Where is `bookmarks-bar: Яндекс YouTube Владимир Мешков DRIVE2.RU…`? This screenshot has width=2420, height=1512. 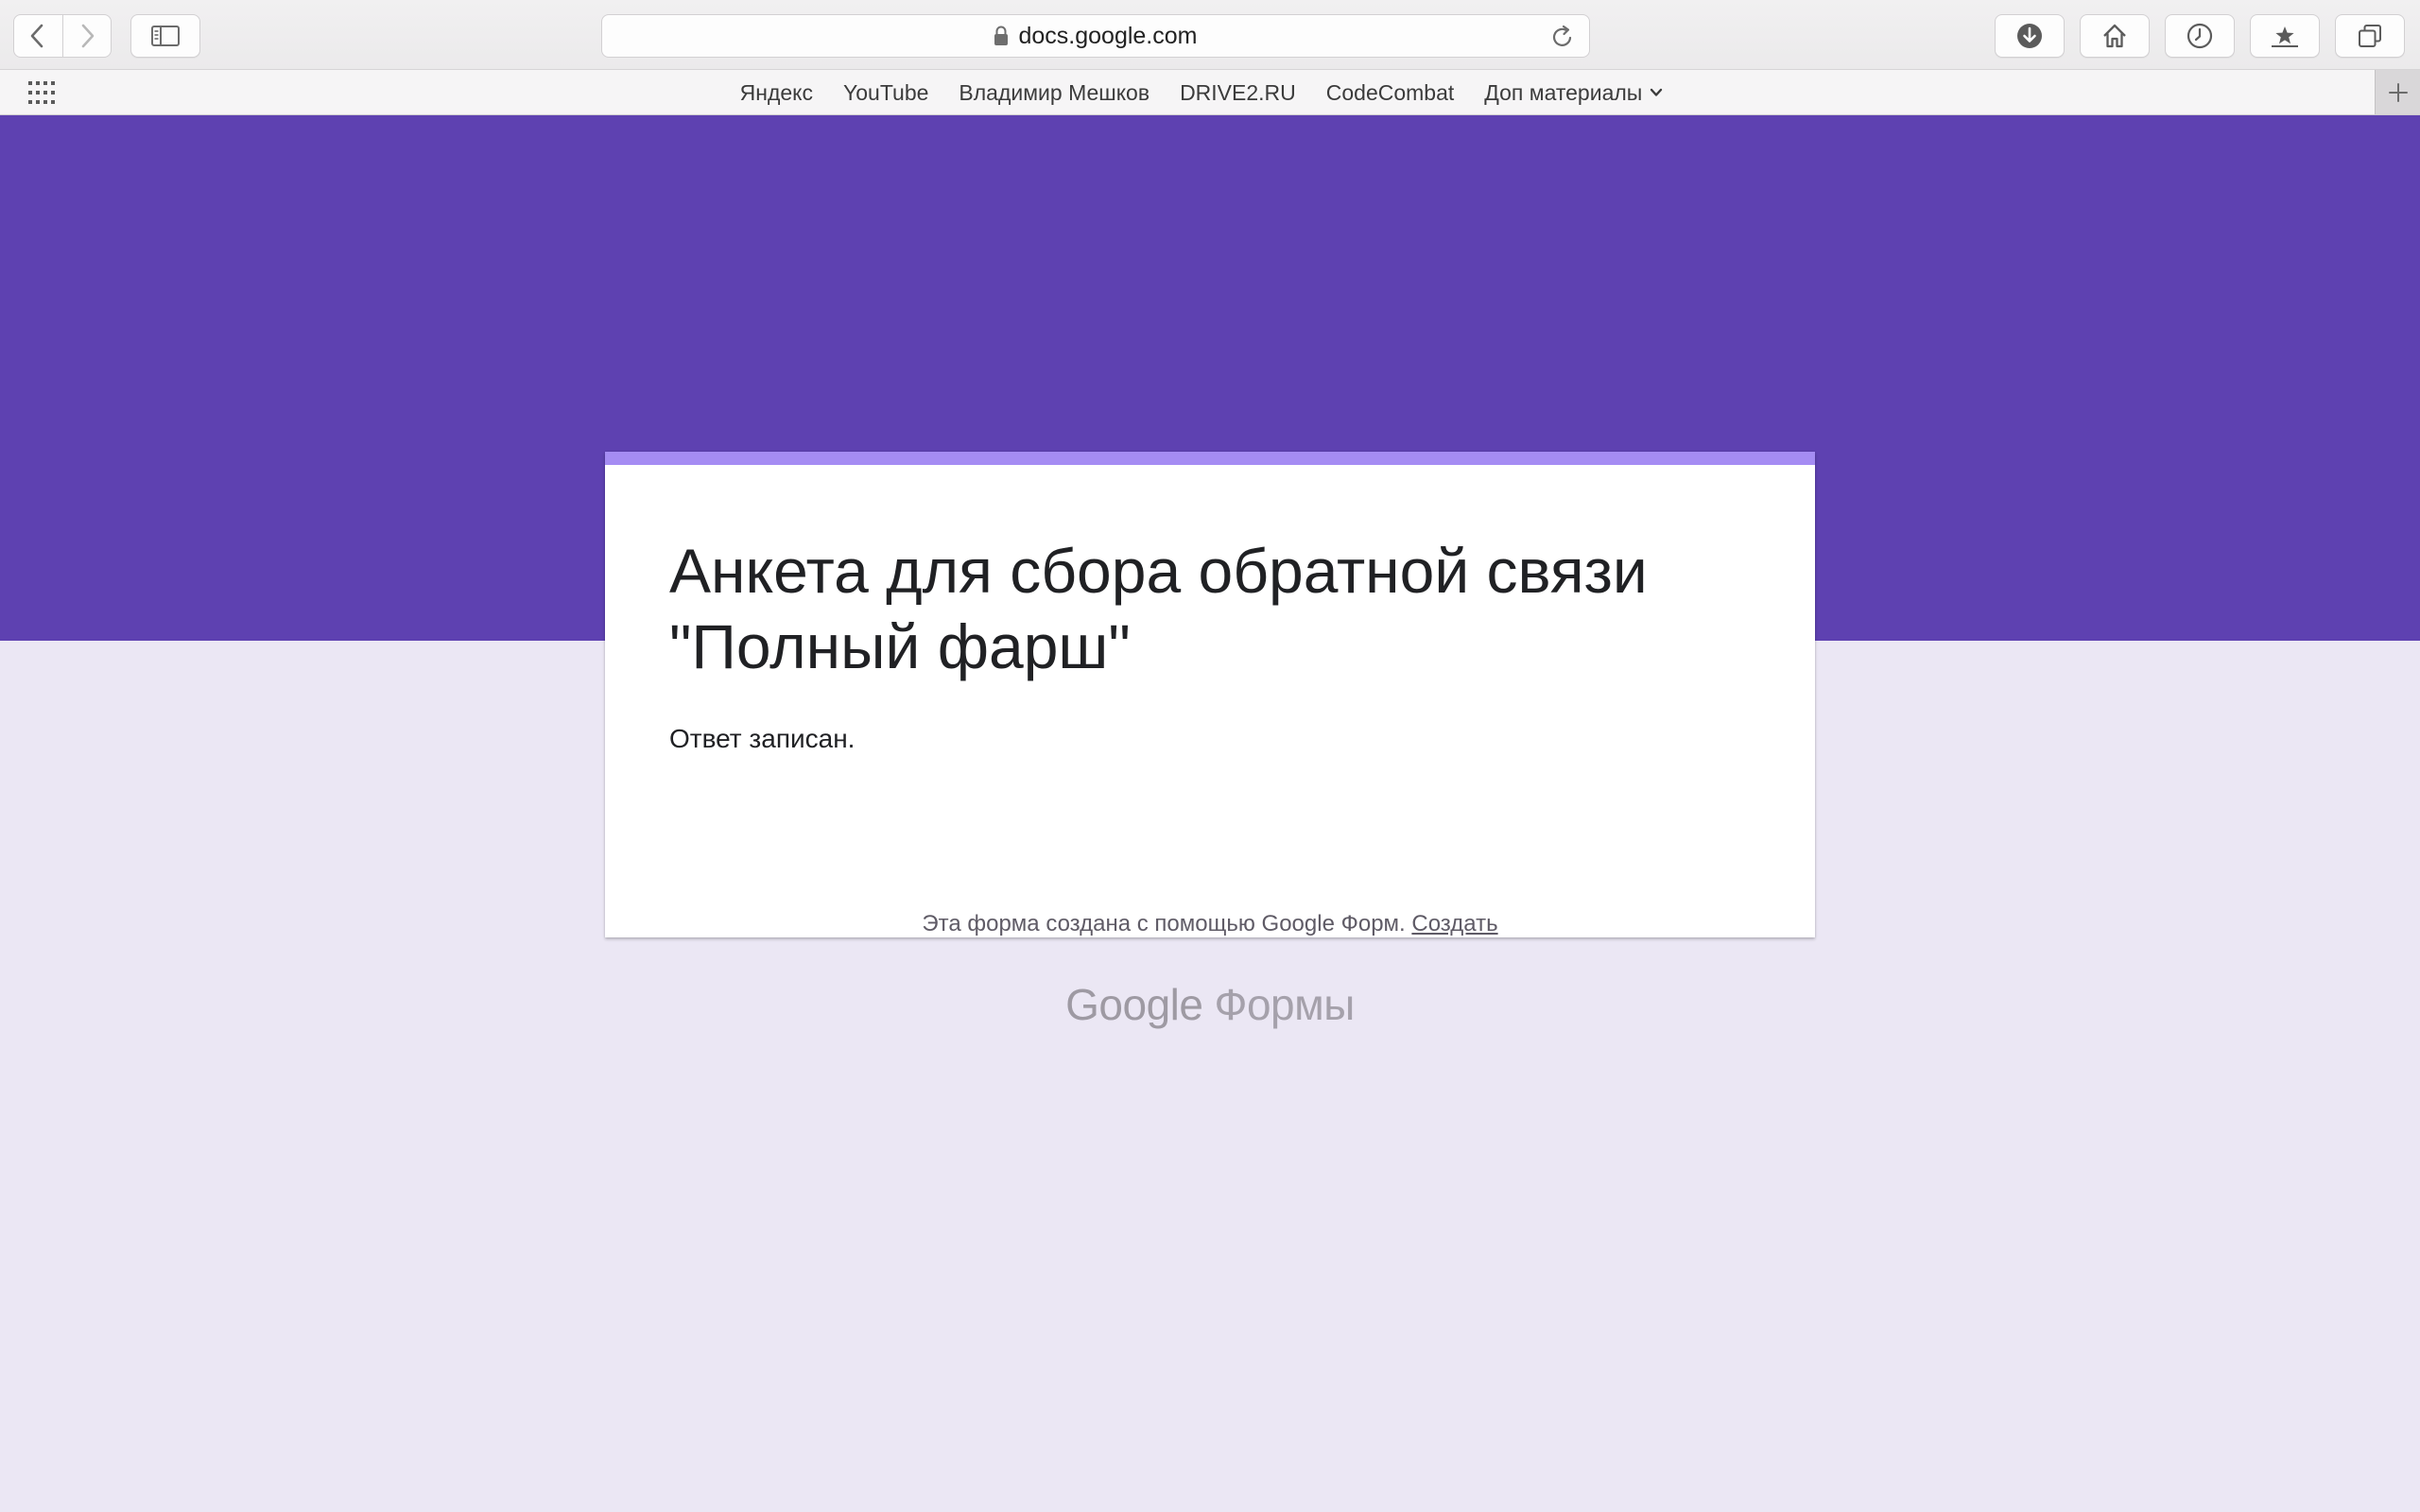 bookmarks-bar: Яндекс YouTube Владимир Мешков DRIVE2.RU… is located at coordinates (1210, 92).